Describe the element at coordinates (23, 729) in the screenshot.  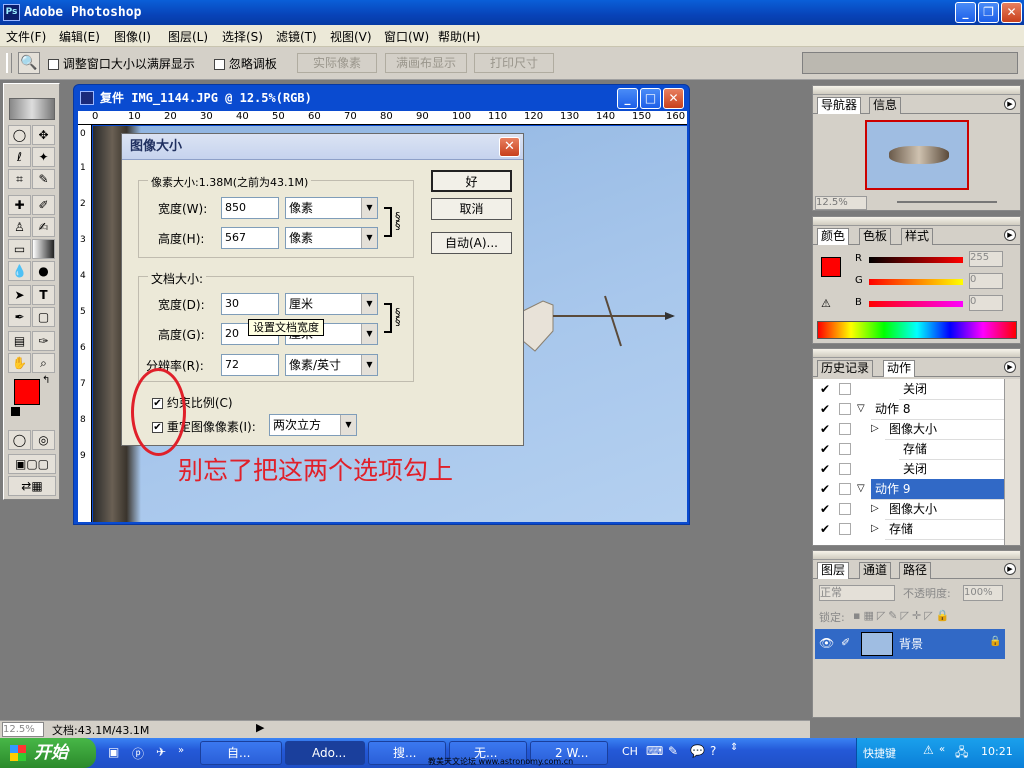
I see `status-zoom: 12.5%` at that location.